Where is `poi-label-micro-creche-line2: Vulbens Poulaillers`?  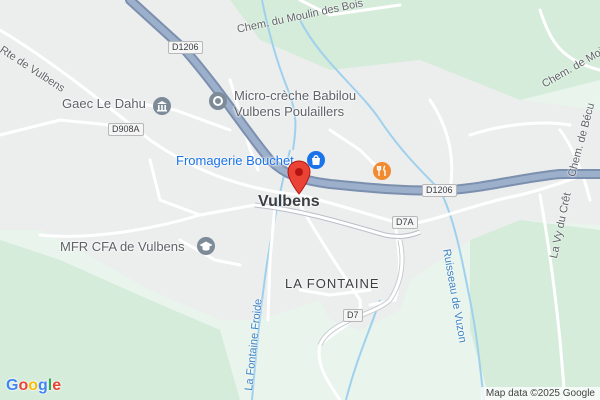
poi-label-micro-creche-line2: Vulbens Poulaillers is located at coordinates (289, 111).